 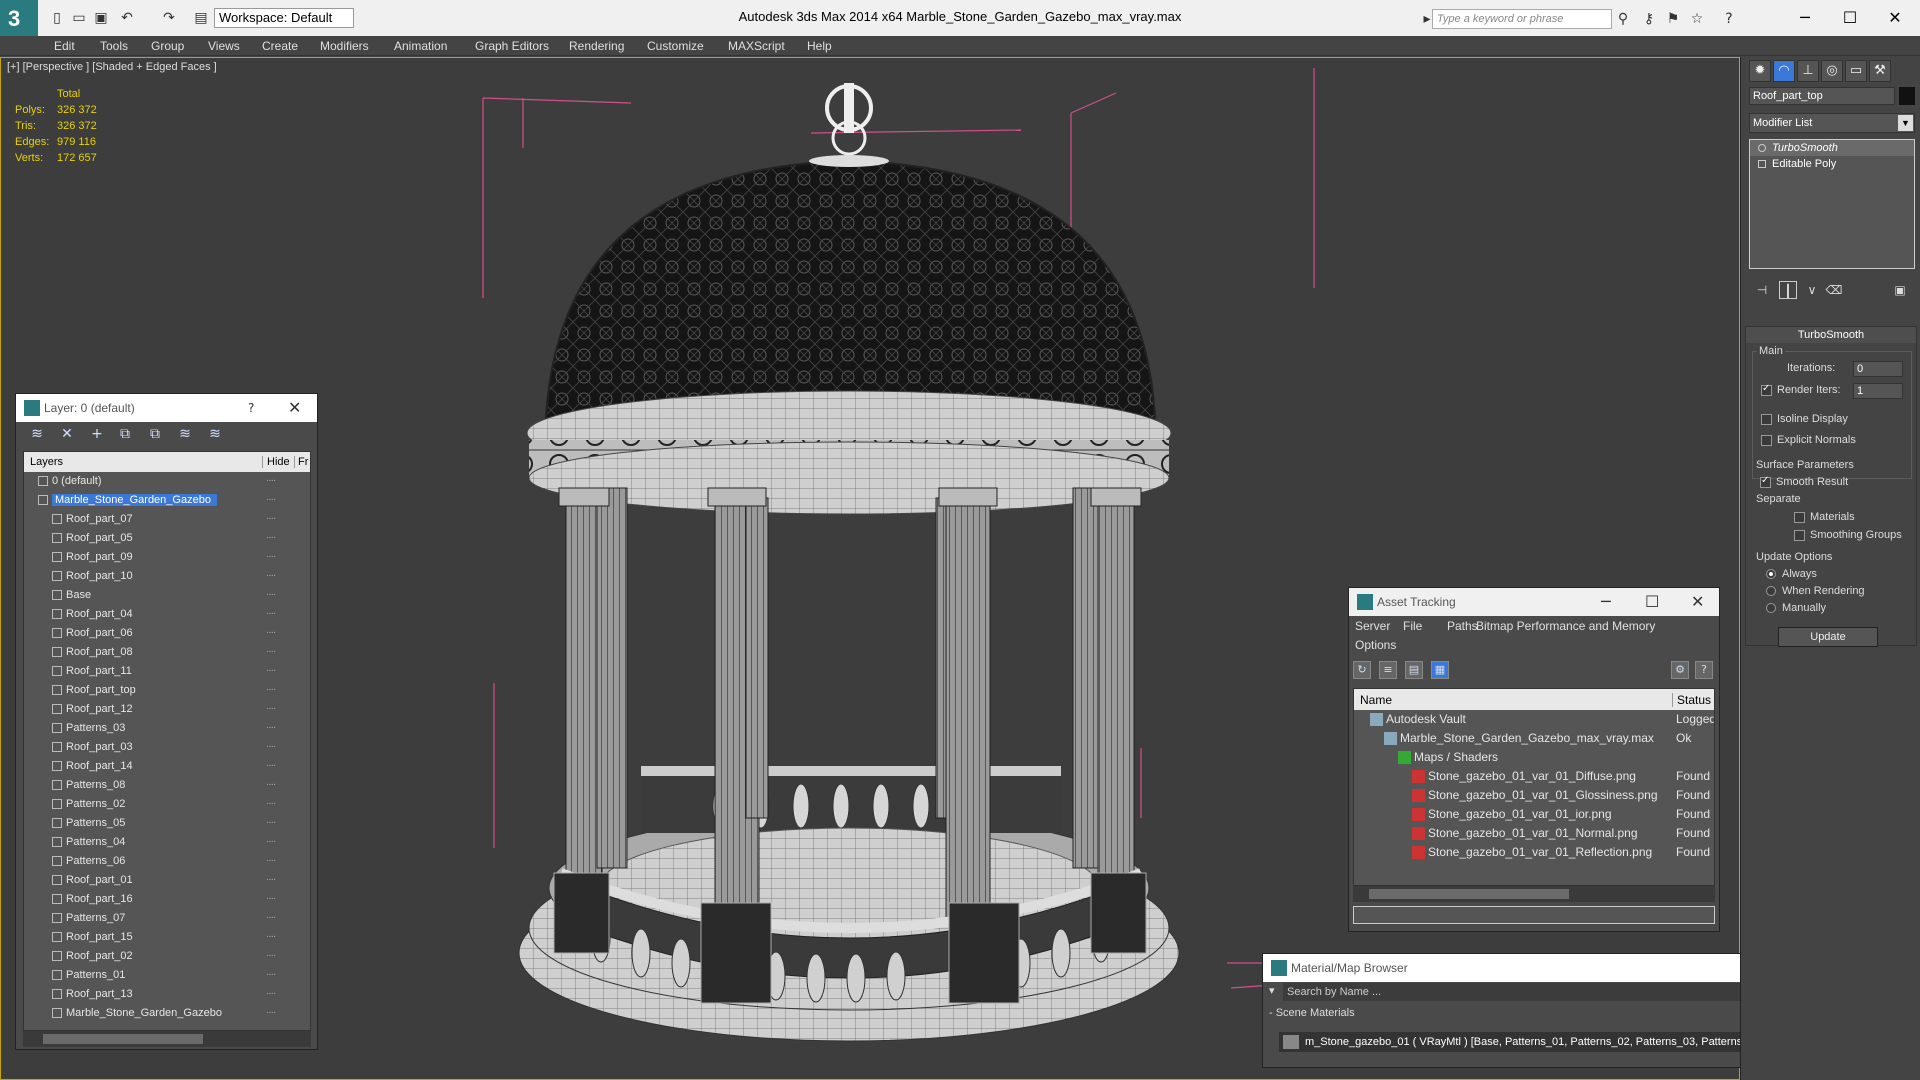 What do you see at coordinates (167, 747) in the screenshot?
I see `object-row: Roof_part_03 ····` at bounding box center [167, 747].